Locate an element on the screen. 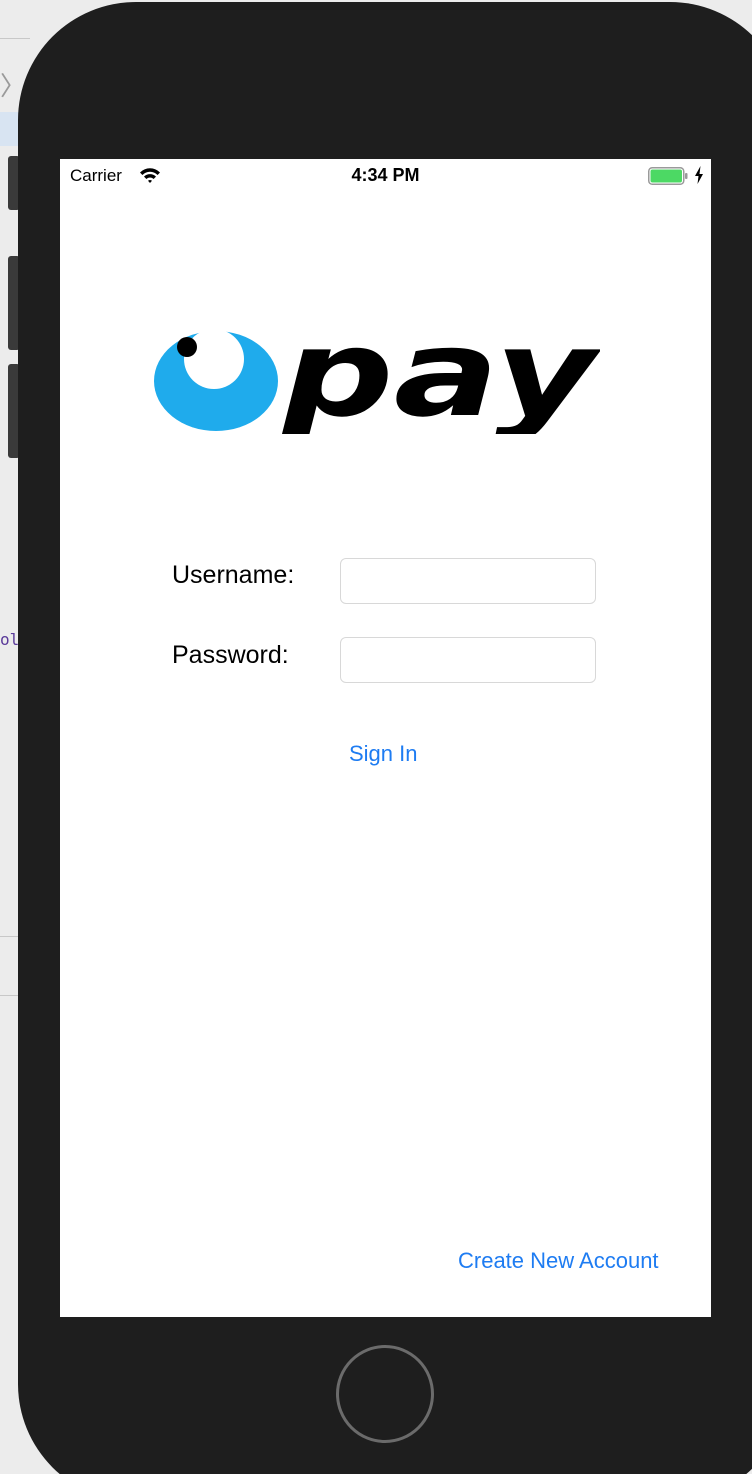 The width and height of the screenshot is (752, 1474). status-time: 4:34 PM is located at coordinates (385, 175).